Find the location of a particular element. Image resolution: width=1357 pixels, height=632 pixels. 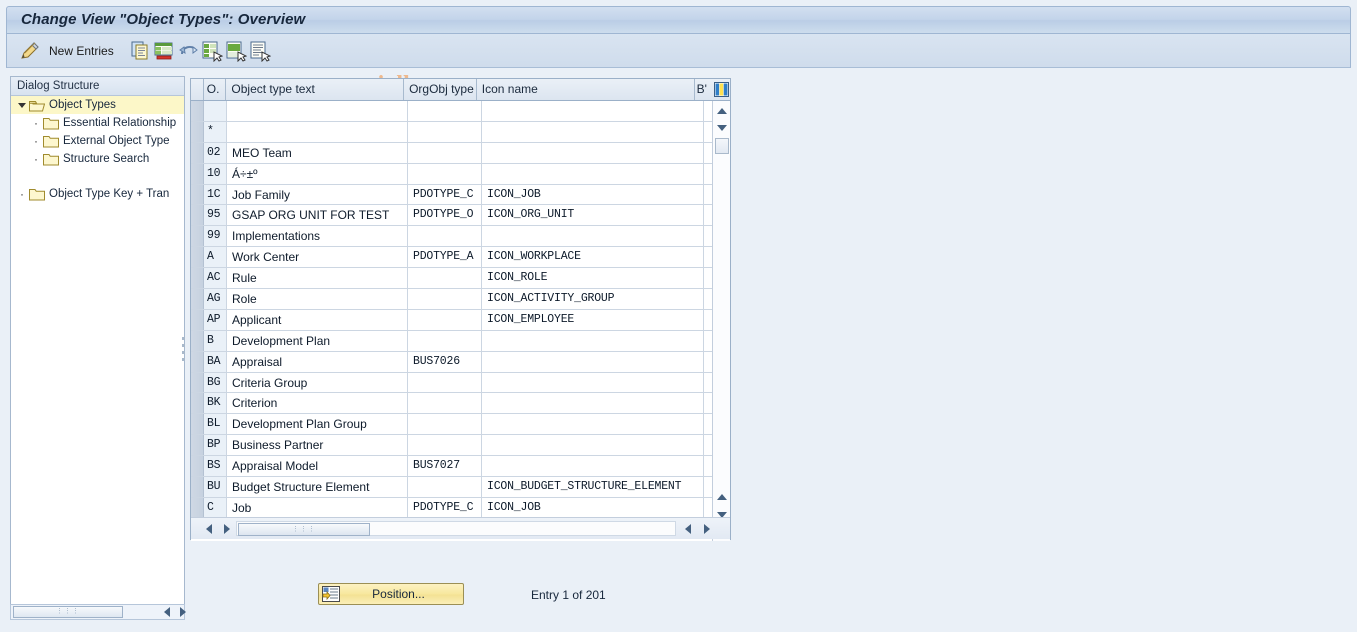

table-row: BP Business Partner is located at coordinates (451, 446).